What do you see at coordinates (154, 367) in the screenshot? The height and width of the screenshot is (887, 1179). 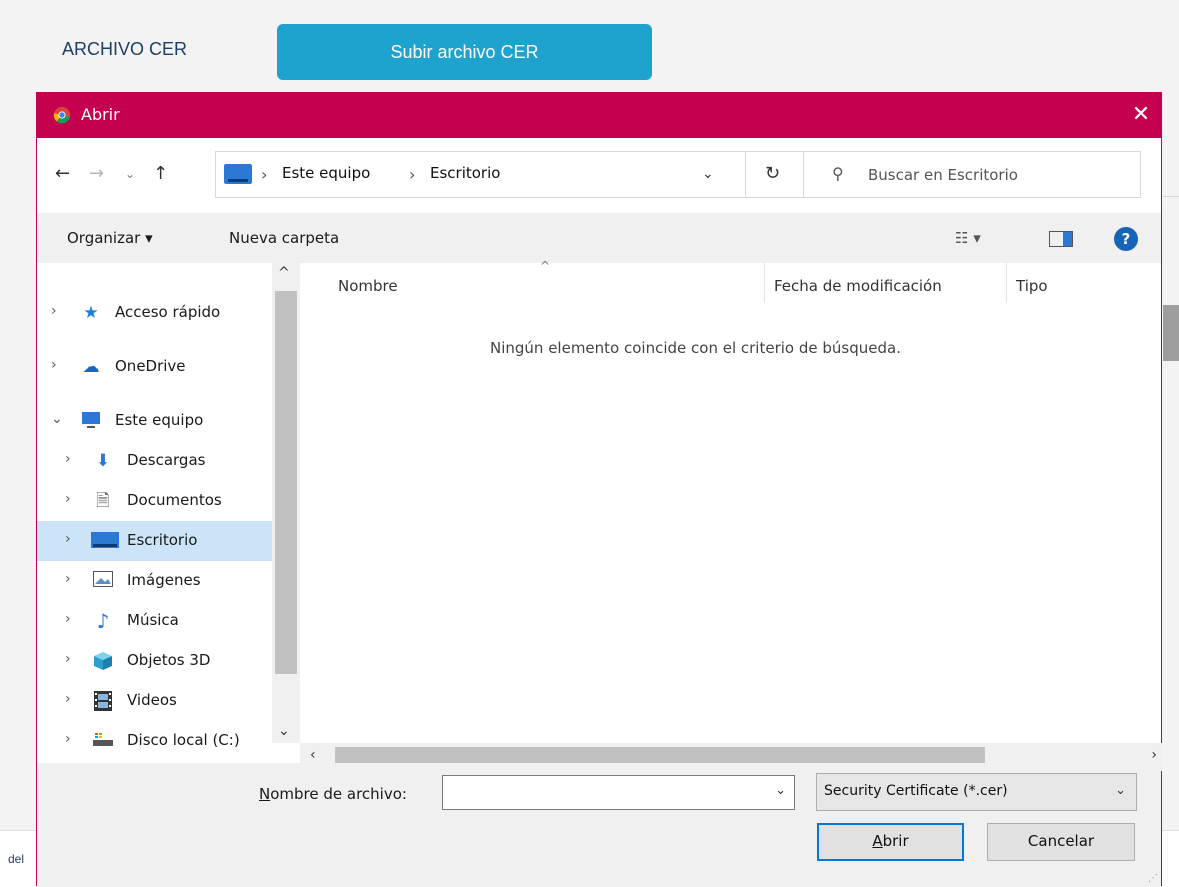 I see `nav-item-onedrive: › ☁ OneDrive` at bounding box center [154, 367].